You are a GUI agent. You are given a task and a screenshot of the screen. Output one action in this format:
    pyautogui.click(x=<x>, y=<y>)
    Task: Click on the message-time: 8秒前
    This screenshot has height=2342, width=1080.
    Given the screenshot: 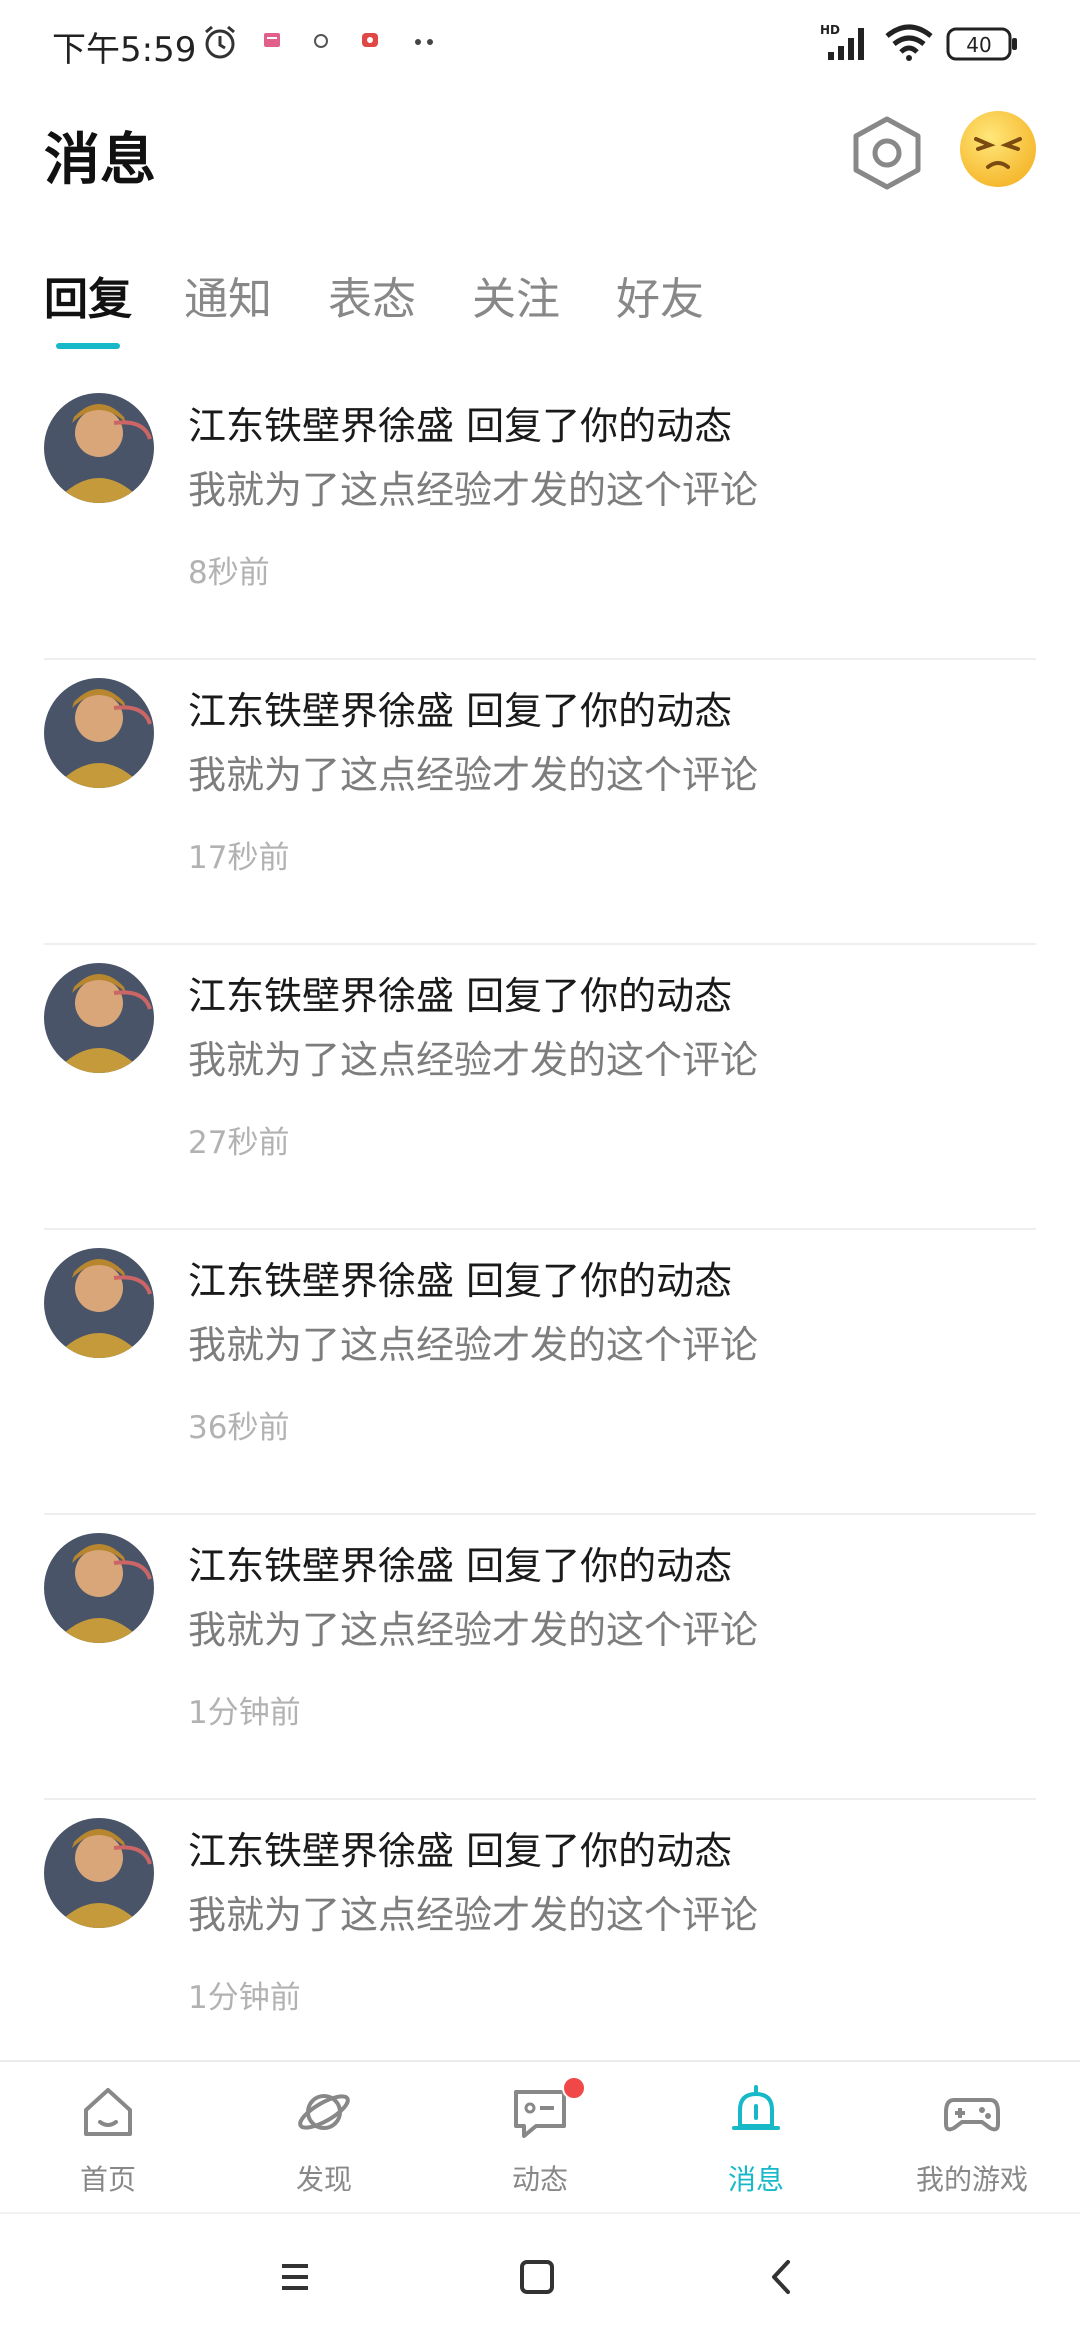 What is the action you would take?
    pyautogui.click(x=229, y=573)
    